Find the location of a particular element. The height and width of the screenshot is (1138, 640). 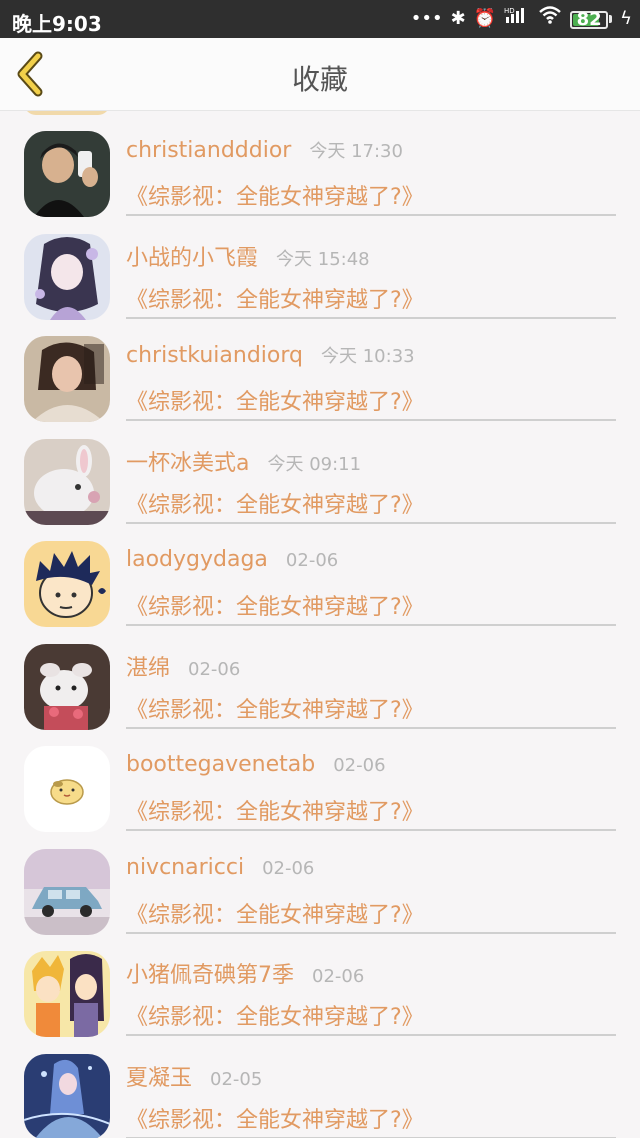

avatar-woman-photo is located at coordinates (67, 379).